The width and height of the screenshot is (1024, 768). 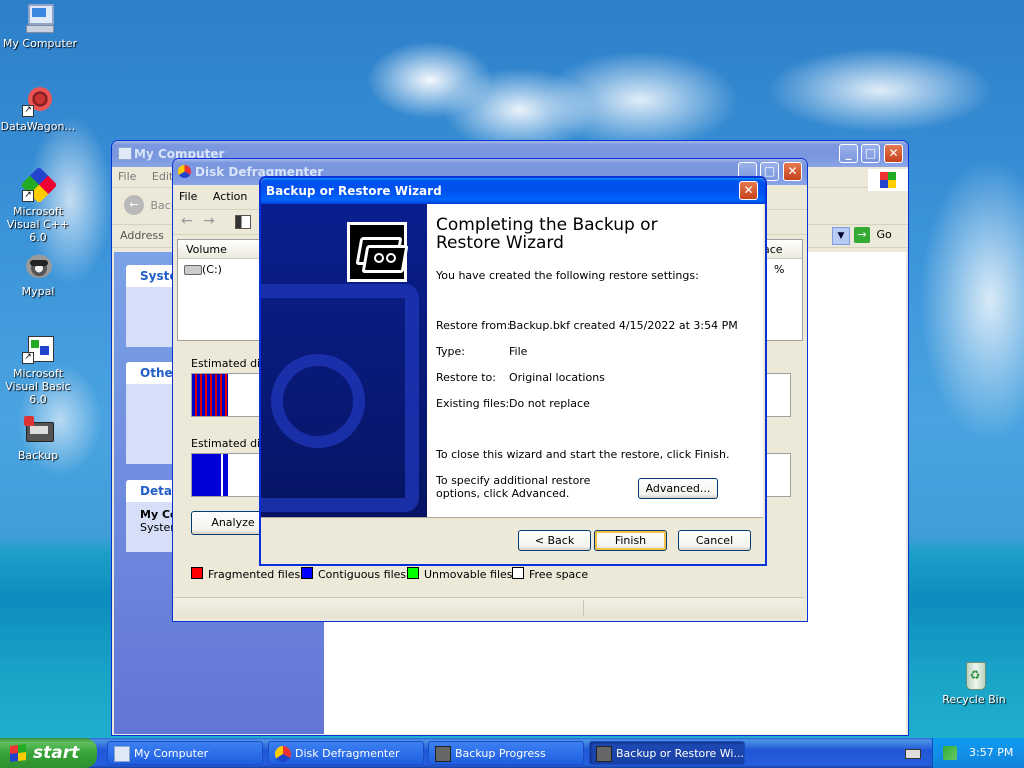 What do you see at coordinates (547, 234) in the screenshot?
I see `wizard-heading: Completing the Backup or Restore Wizard` at bounding box center [547, 234].